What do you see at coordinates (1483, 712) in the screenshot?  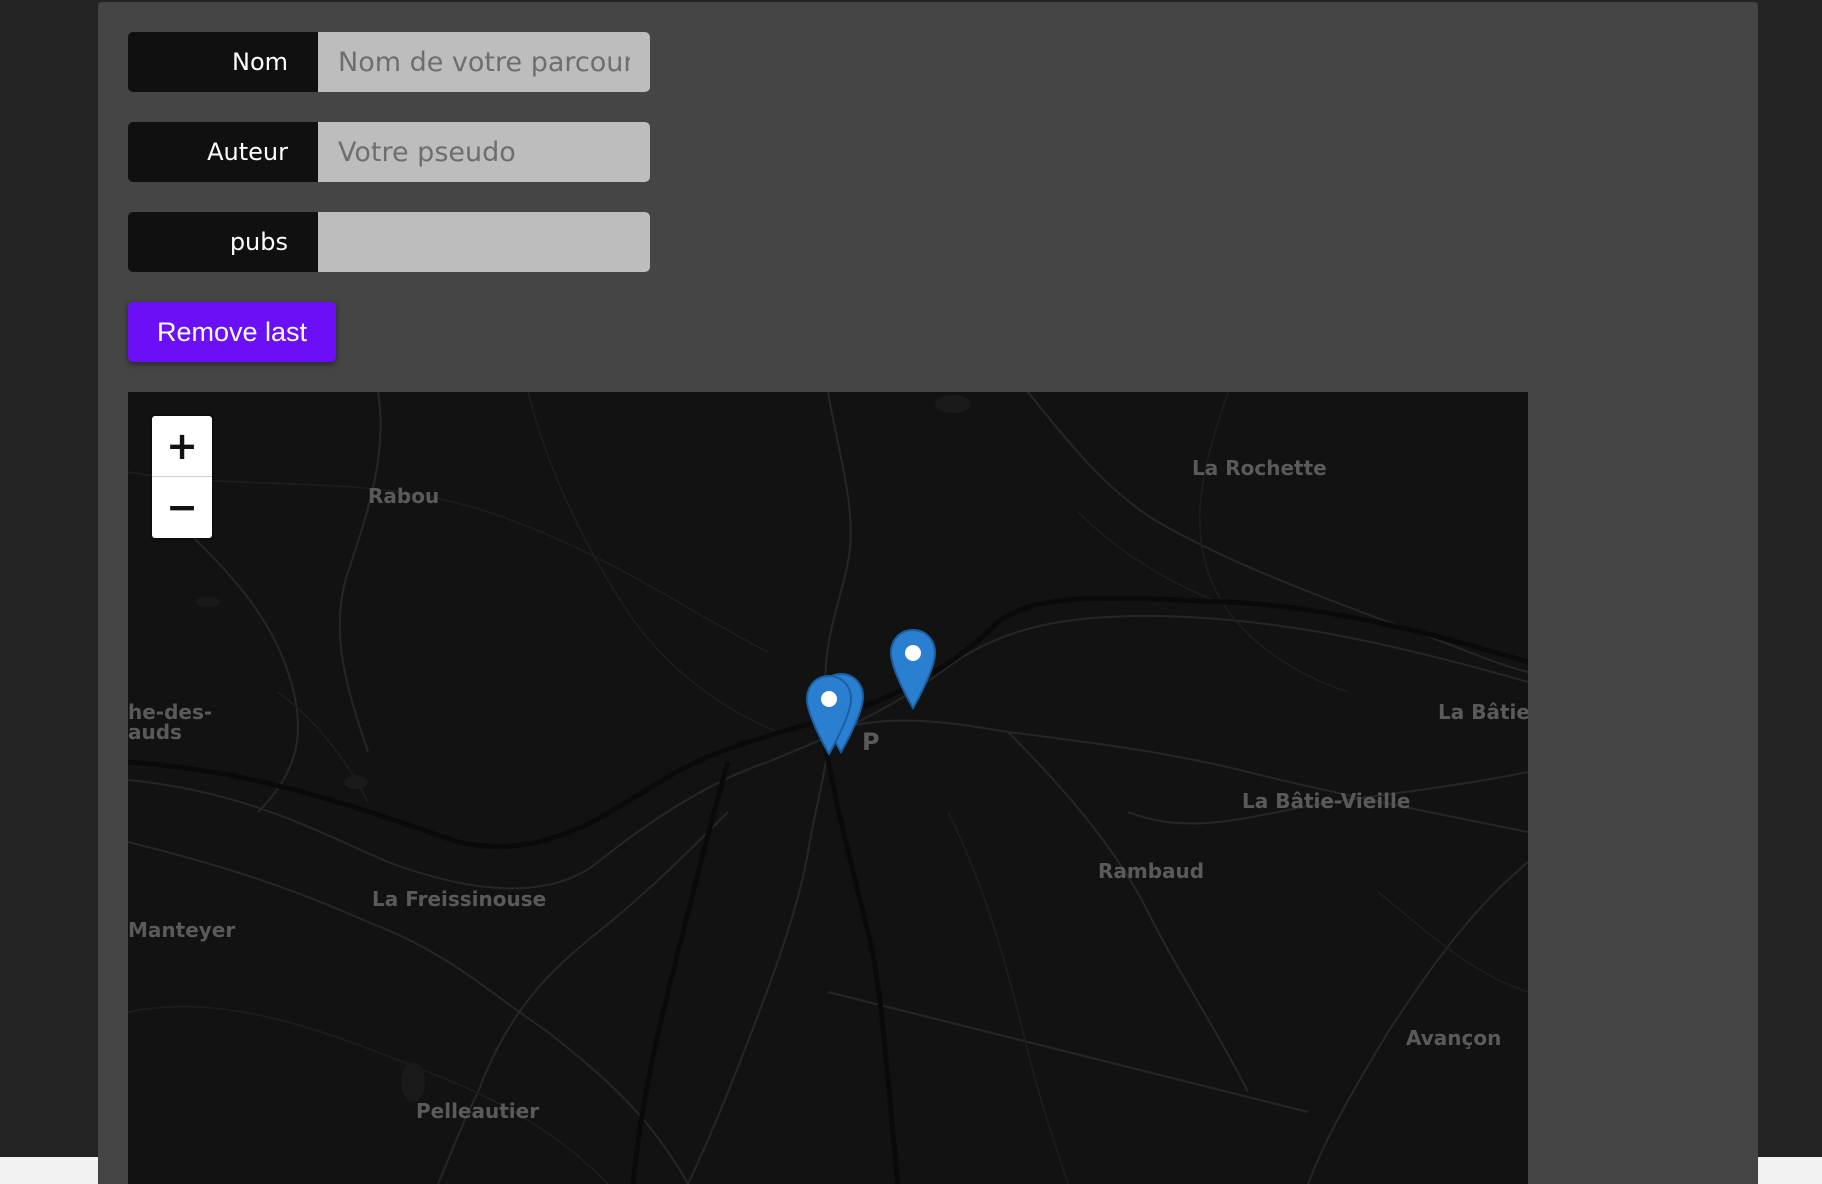 I see `place-label-la-batie-neuve: La Bâtie-` at bounding box center [1483, 712].